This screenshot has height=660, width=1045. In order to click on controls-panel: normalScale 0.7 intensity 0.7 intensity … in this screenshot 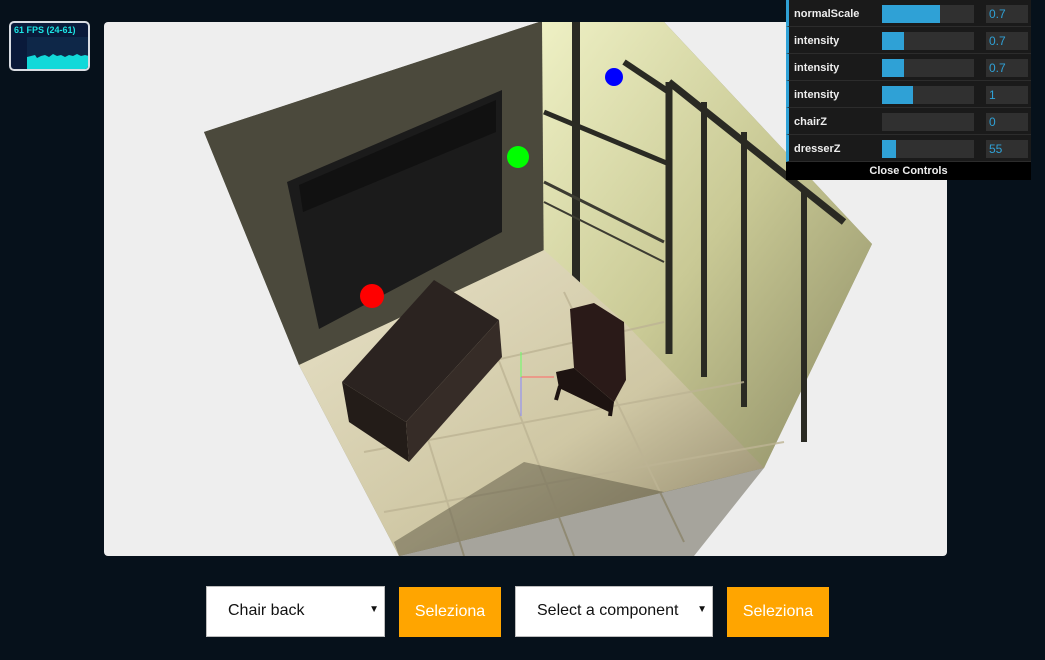, I will do `click(908, 90)`.